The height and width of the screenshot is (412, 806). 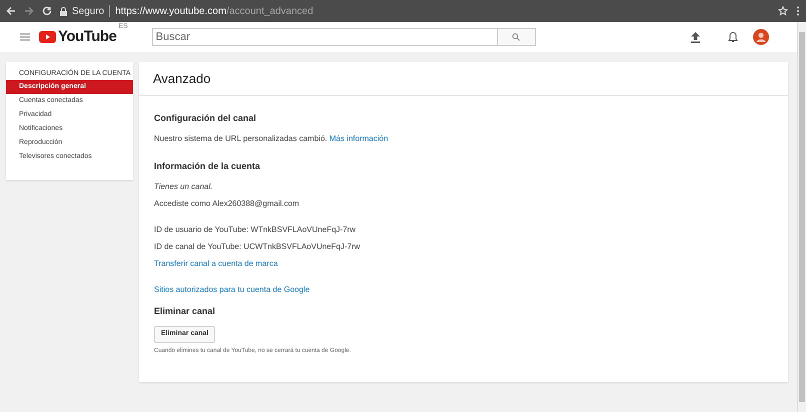 What do you see at coordinates (733, 37) in the screenshot?
I see `bell-icon` at bounding box center [733, 37].